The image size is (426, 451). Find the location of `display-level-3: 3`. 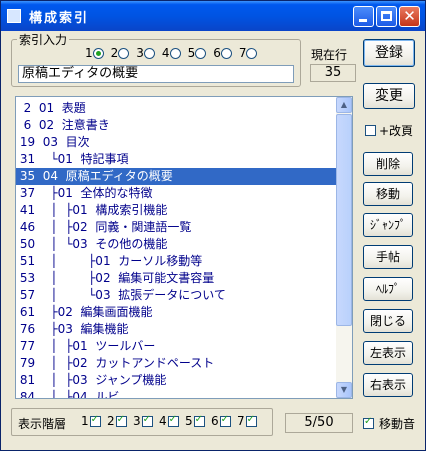

display-level-3: 3 is located at coordinates (143, 421).